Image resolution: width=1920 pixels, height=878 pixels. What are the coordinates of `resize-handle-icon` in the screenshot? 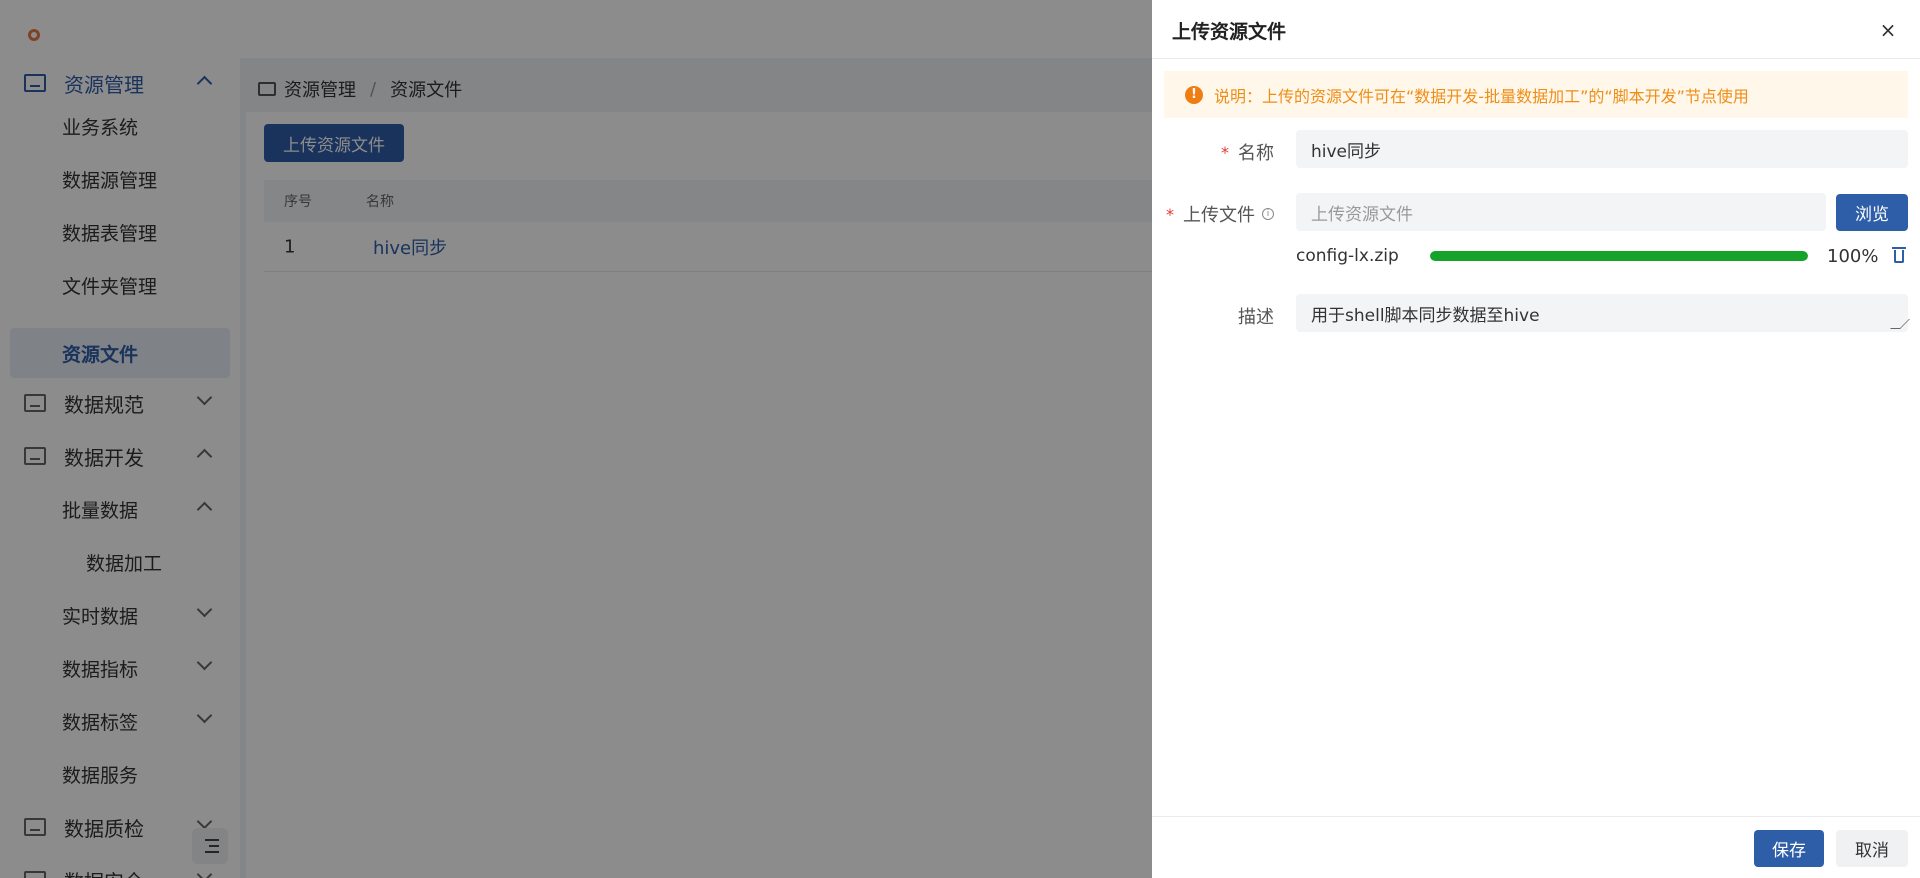 It's located at (1900, 324).